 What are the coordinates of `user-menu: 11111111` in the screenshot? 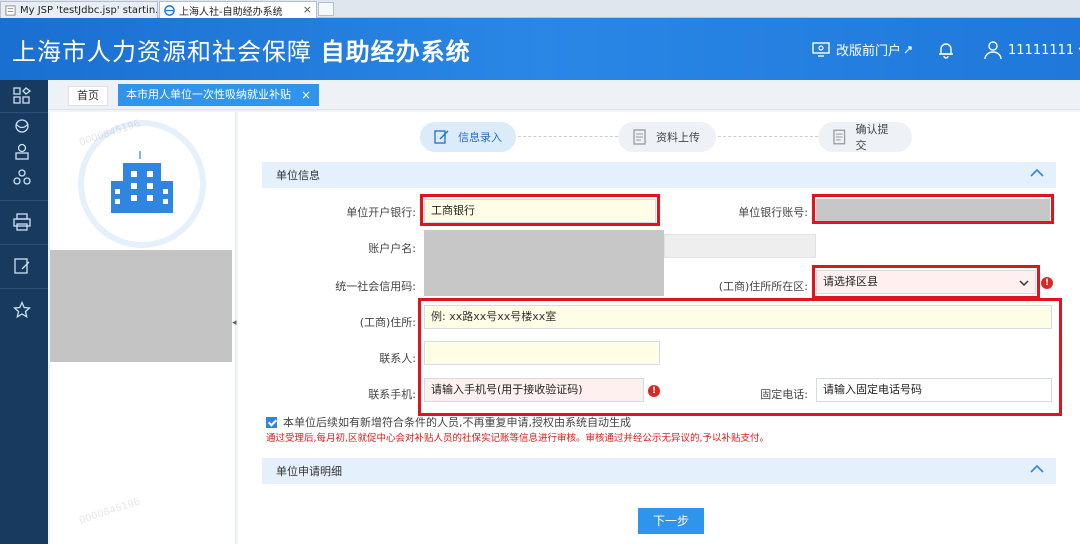 It's located at (1032, 50).